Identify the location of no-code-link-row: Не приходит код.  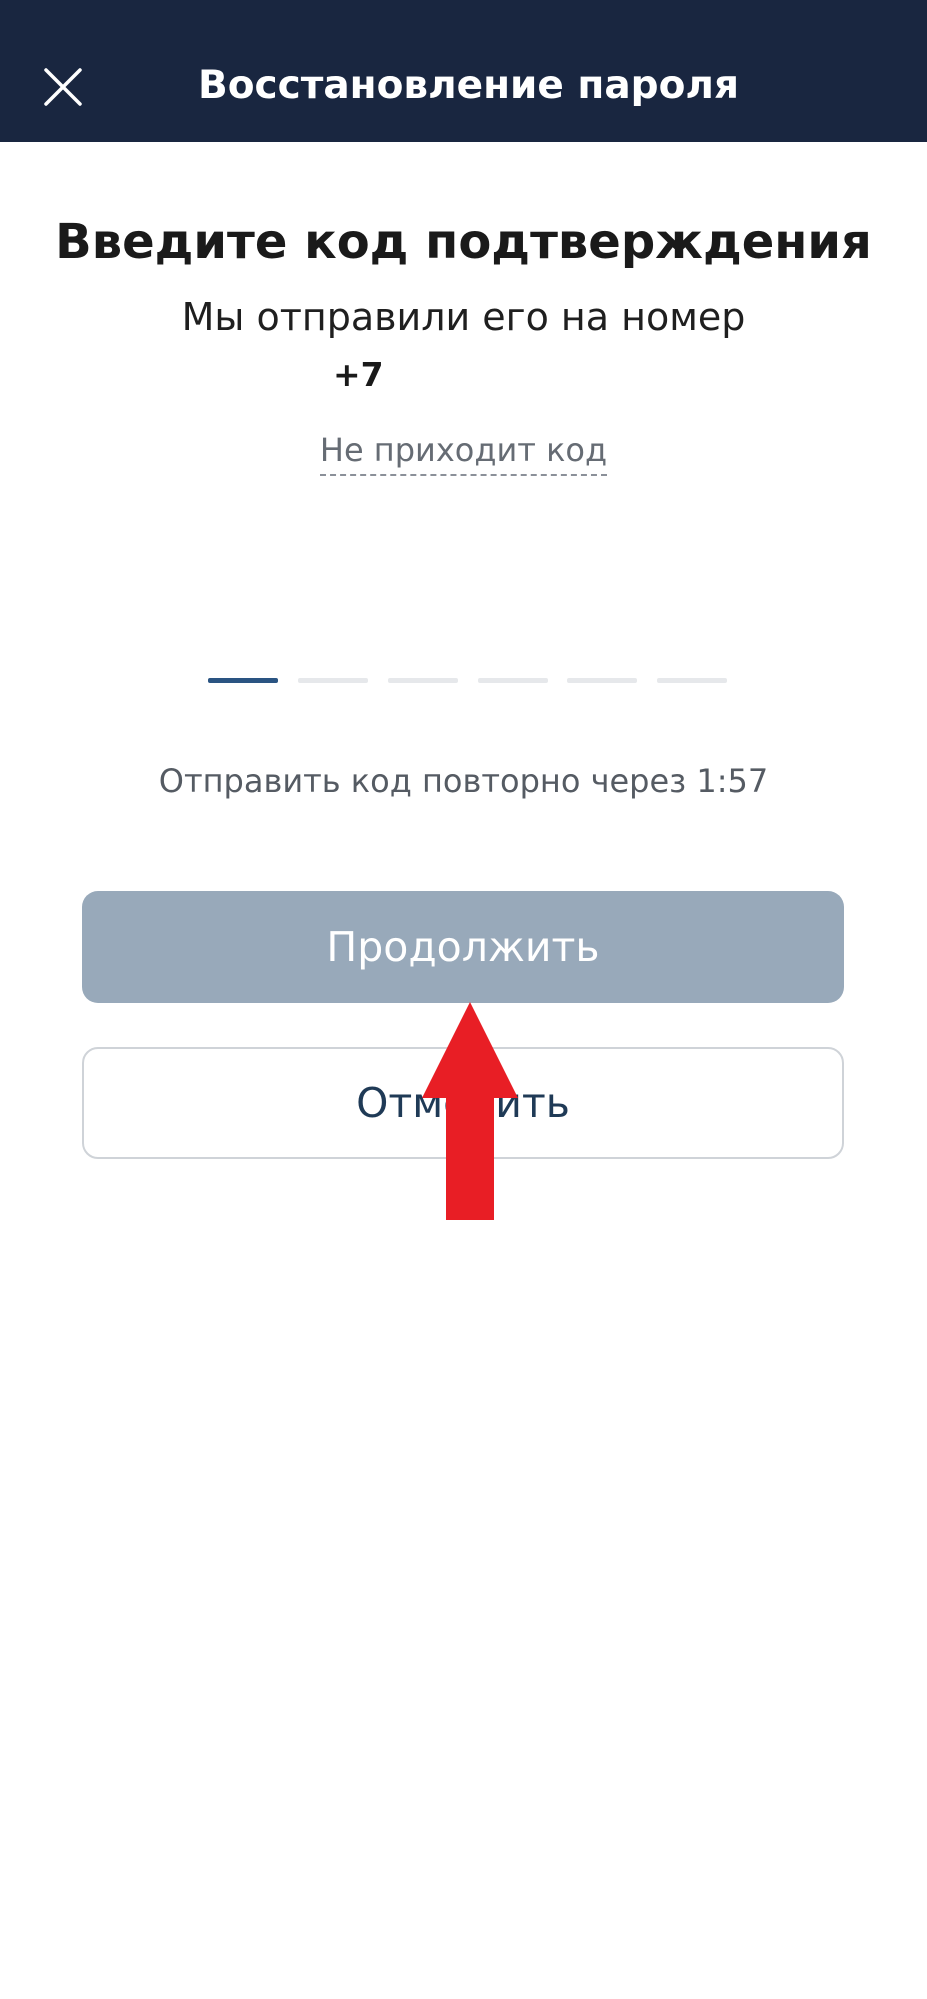
(463, 452).